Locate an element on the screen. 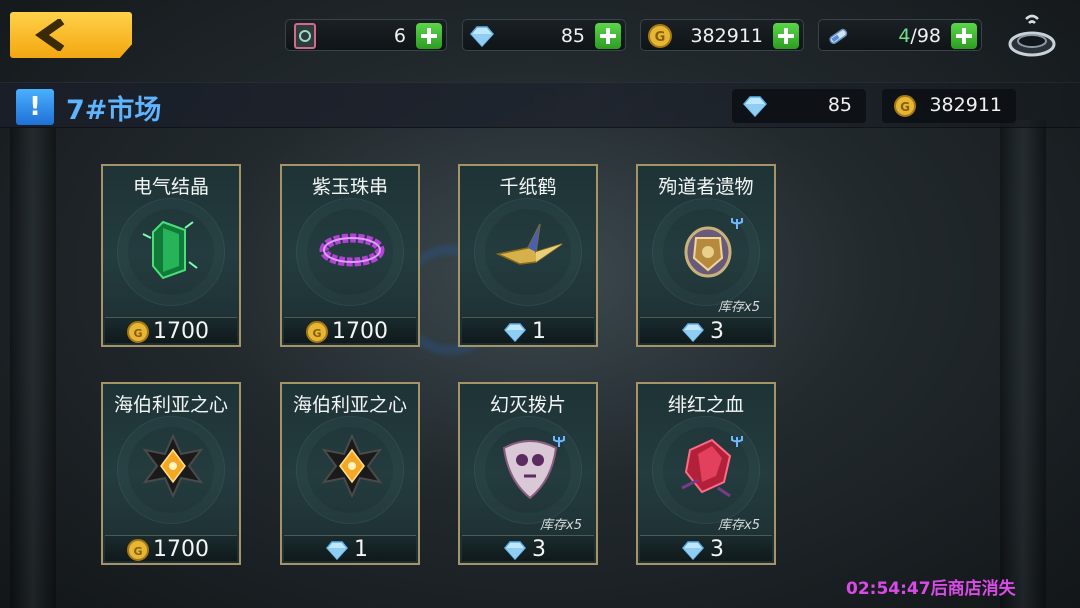 This screenshot has height=608, width=1080. shop-item-card: 电气结晶 G 1700 is located at coordinates (171, 255).